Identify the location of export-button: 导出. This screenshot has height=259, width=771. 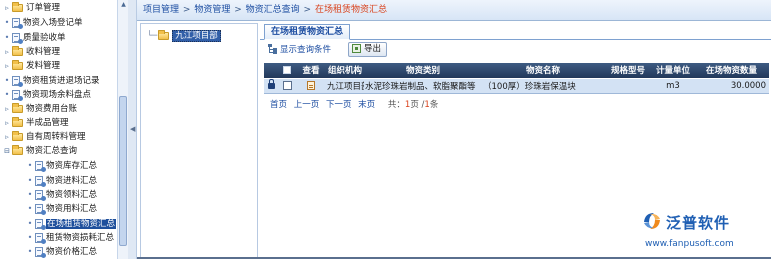
(368, 49).